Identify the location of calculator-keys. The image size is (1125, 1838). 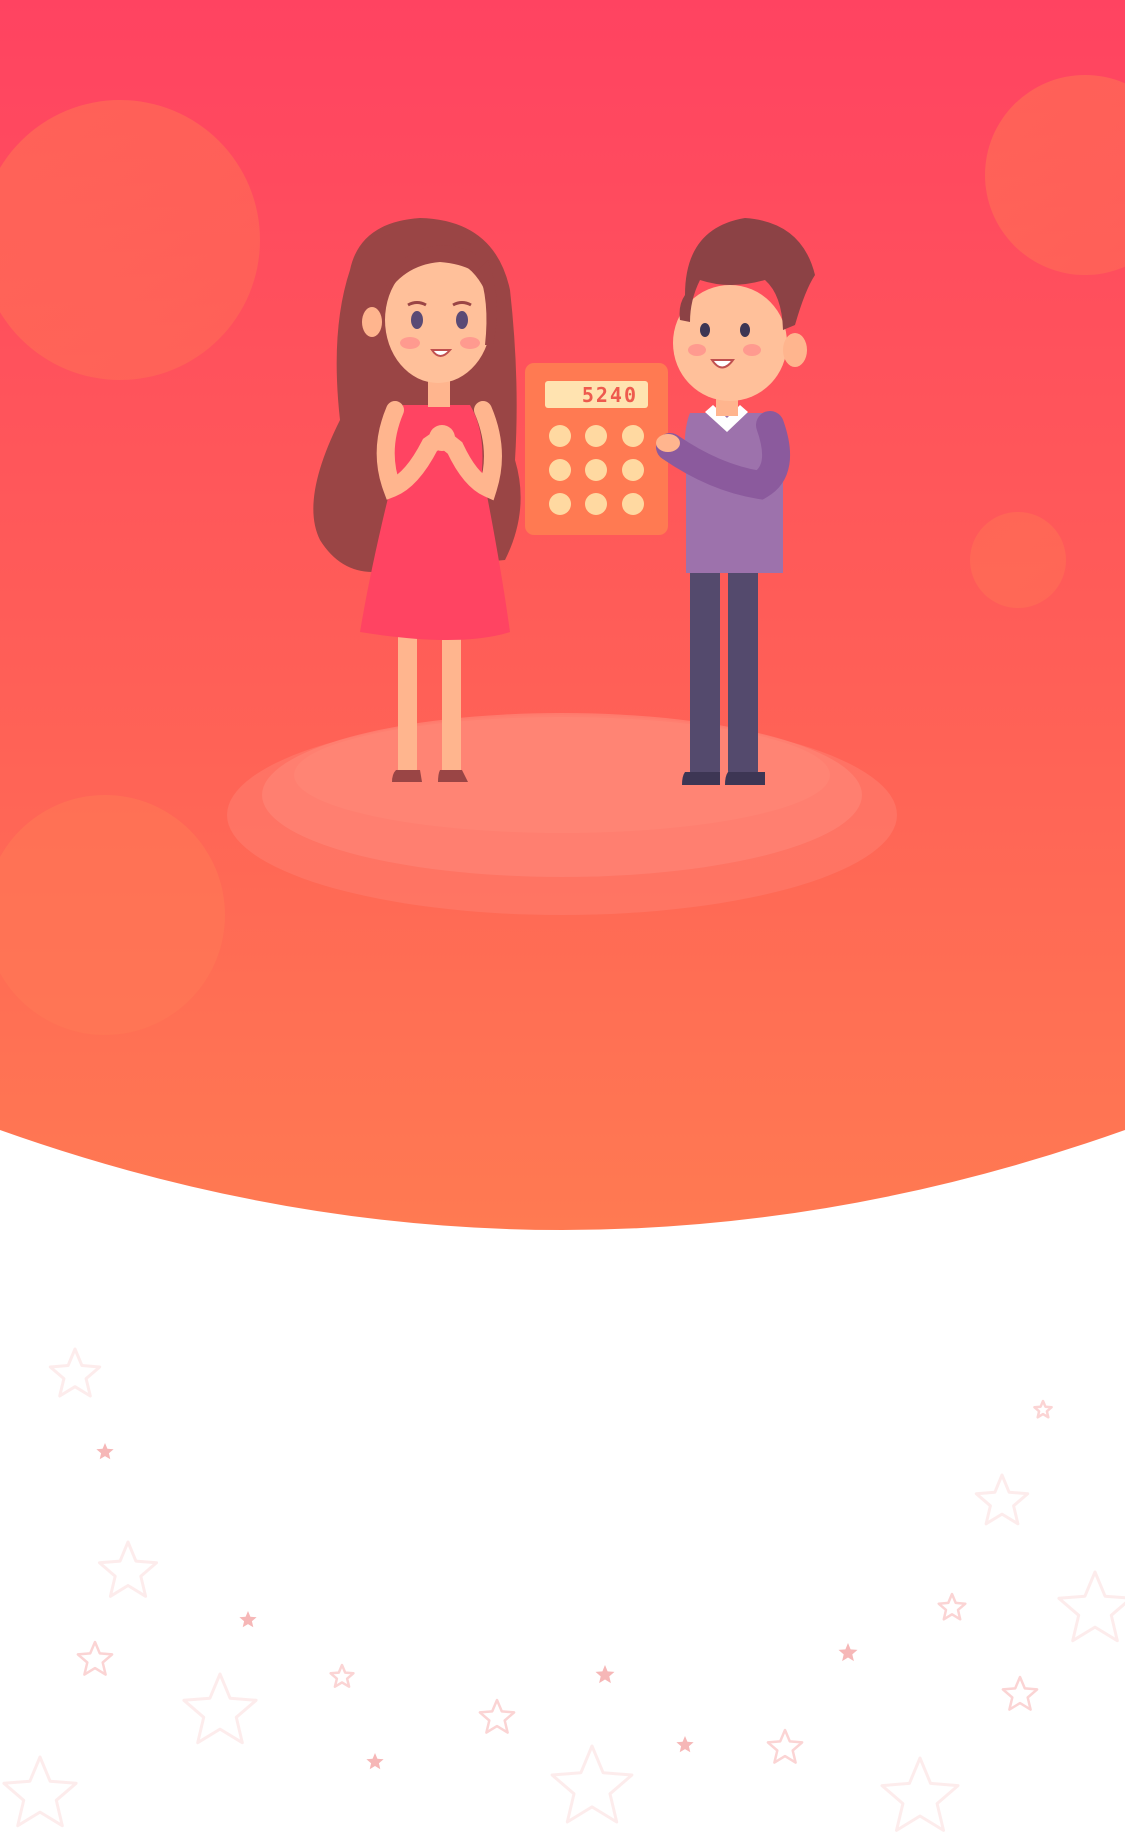
(596, 470).